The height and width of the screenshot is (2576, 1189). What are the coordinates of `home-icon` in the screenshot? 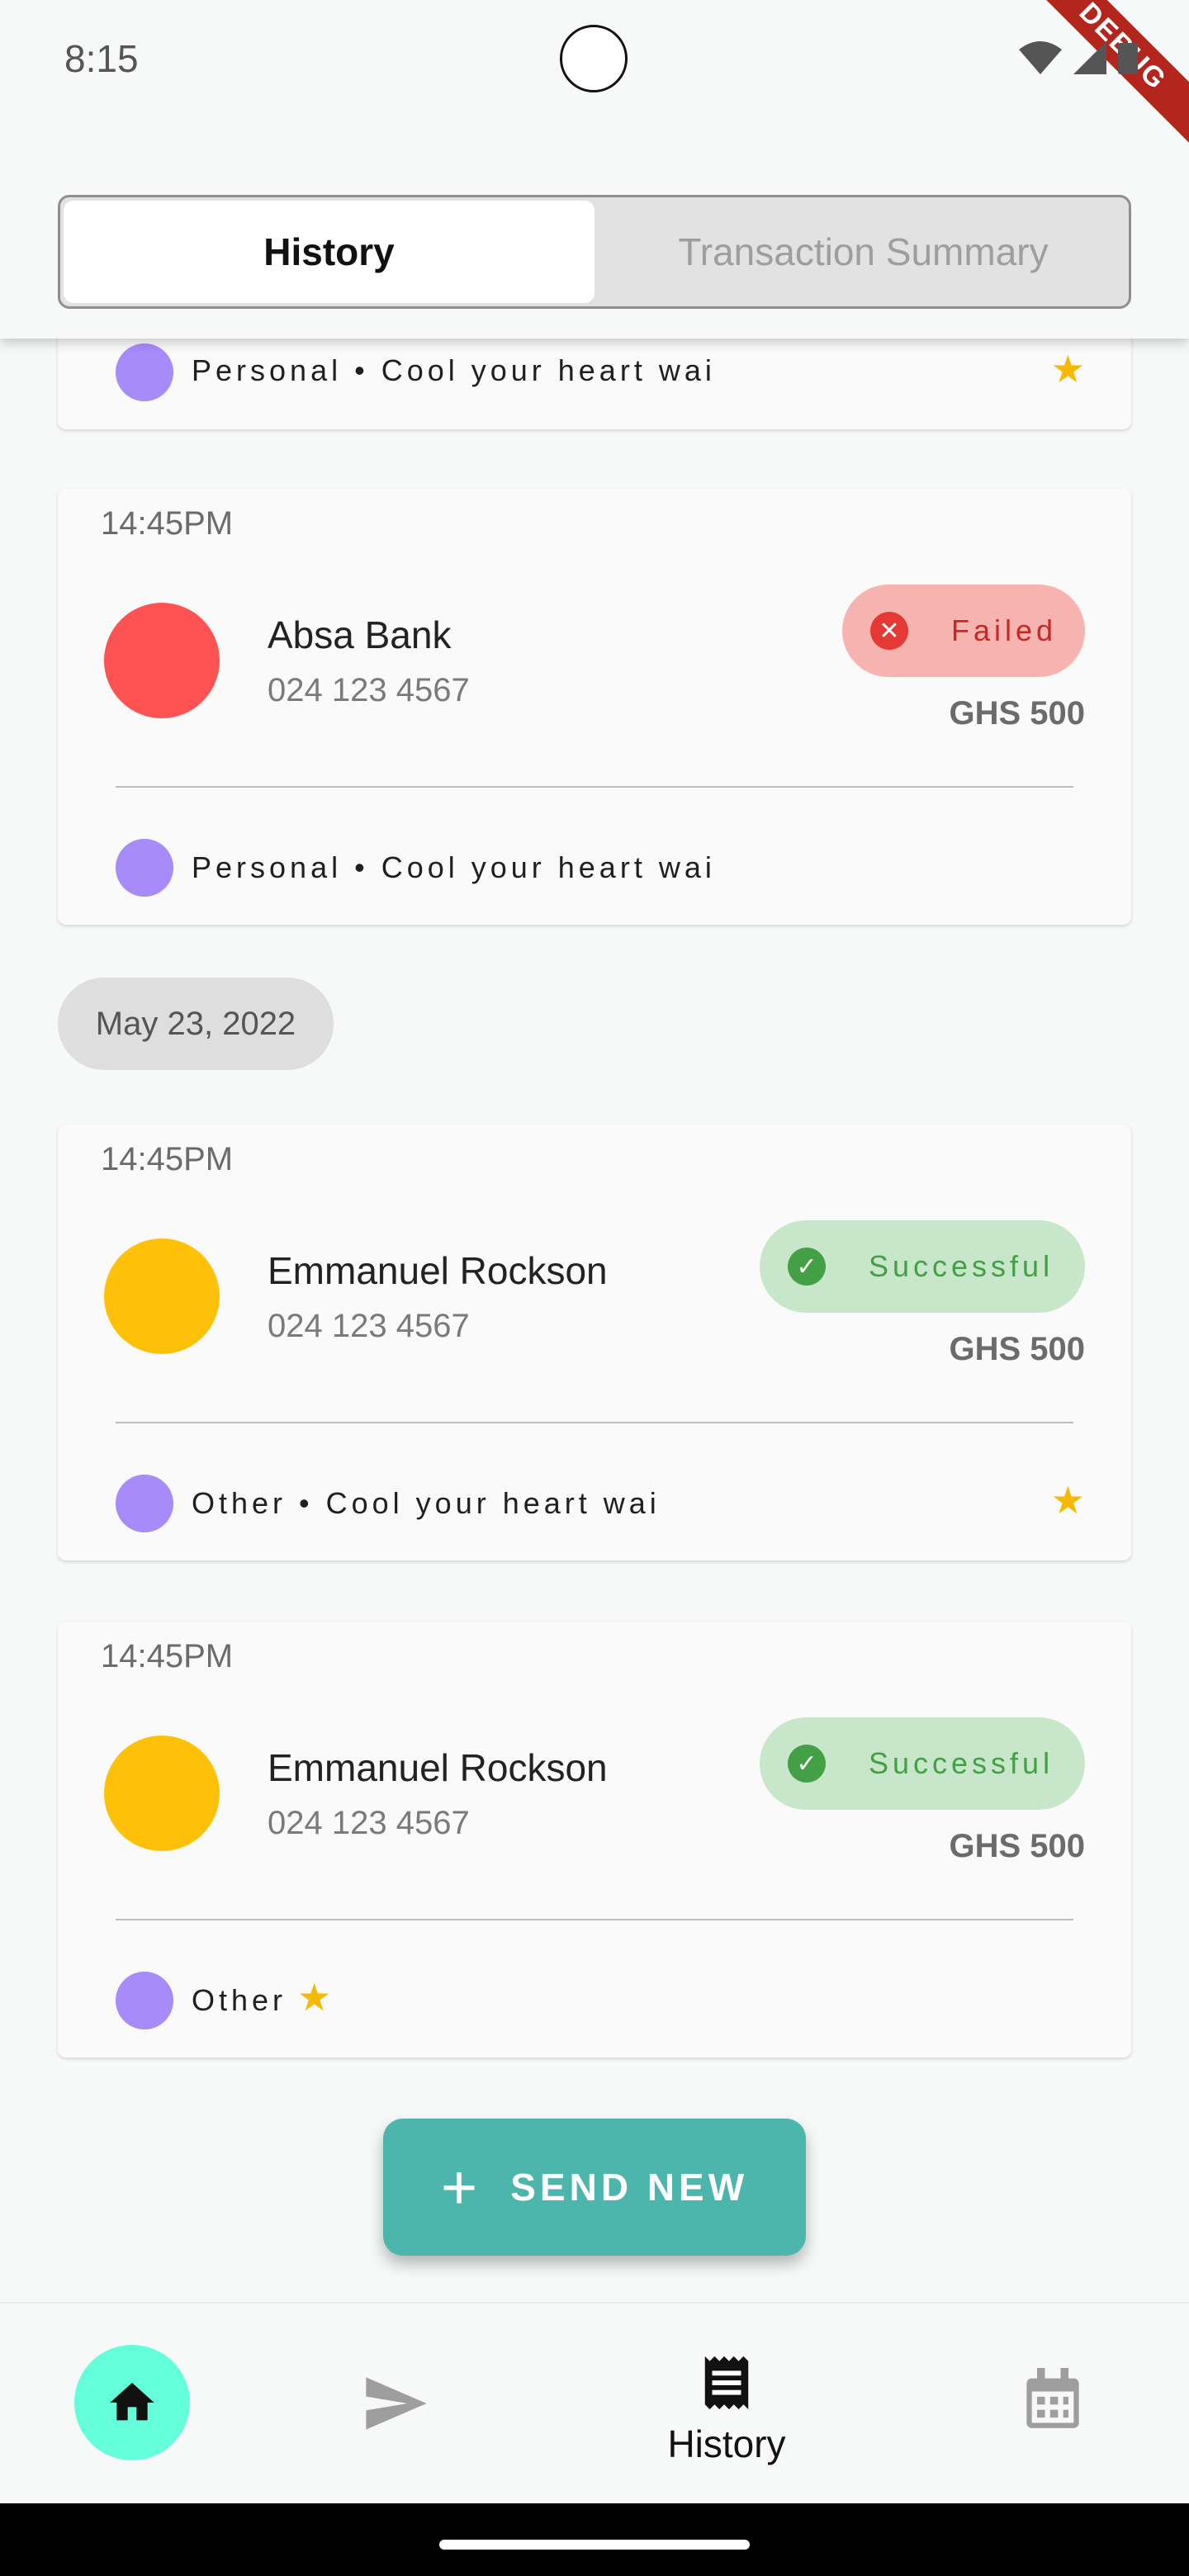 It's located at (132, 2402).